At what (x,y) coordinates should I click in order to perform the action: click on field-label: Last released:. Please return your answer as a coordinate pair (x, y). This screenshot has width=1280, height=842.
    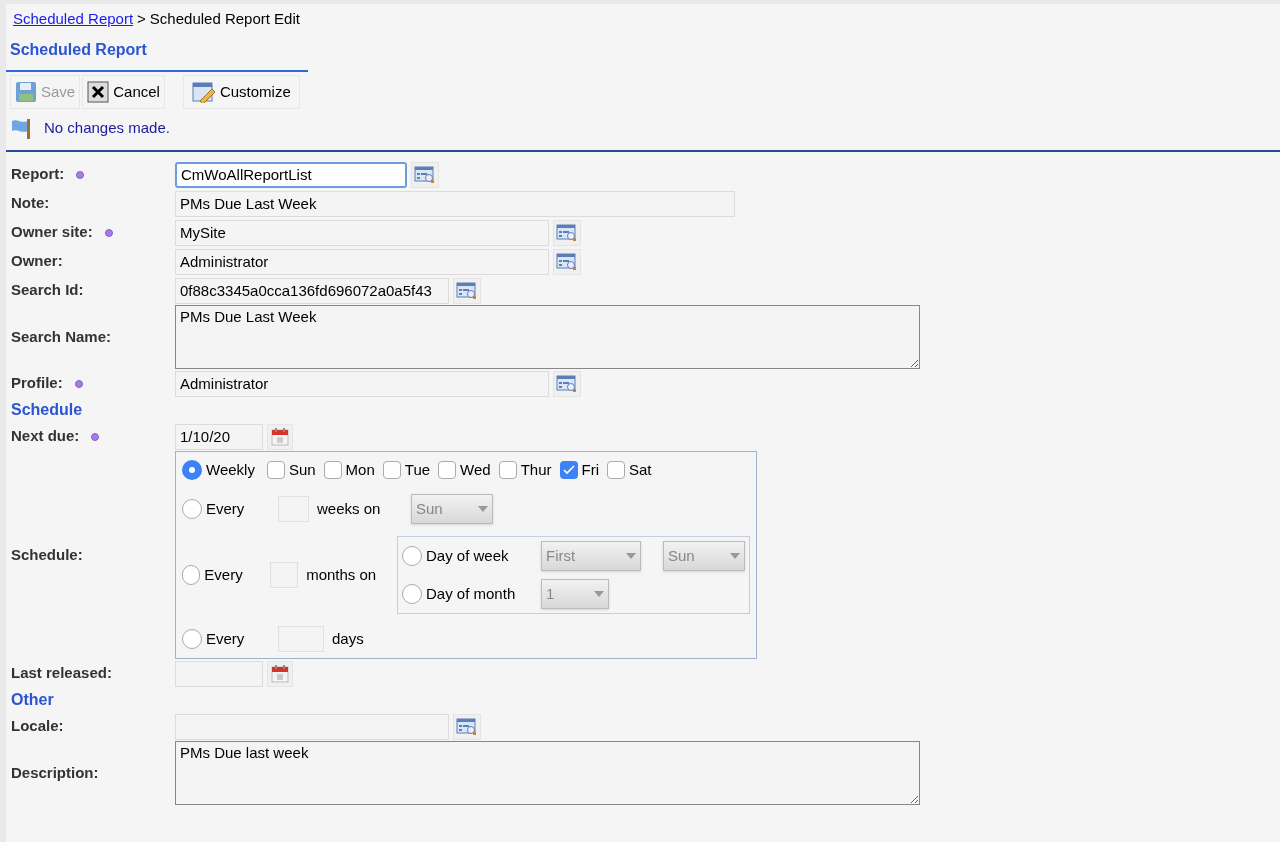
    Looking at the image, I should click on (61, 673).